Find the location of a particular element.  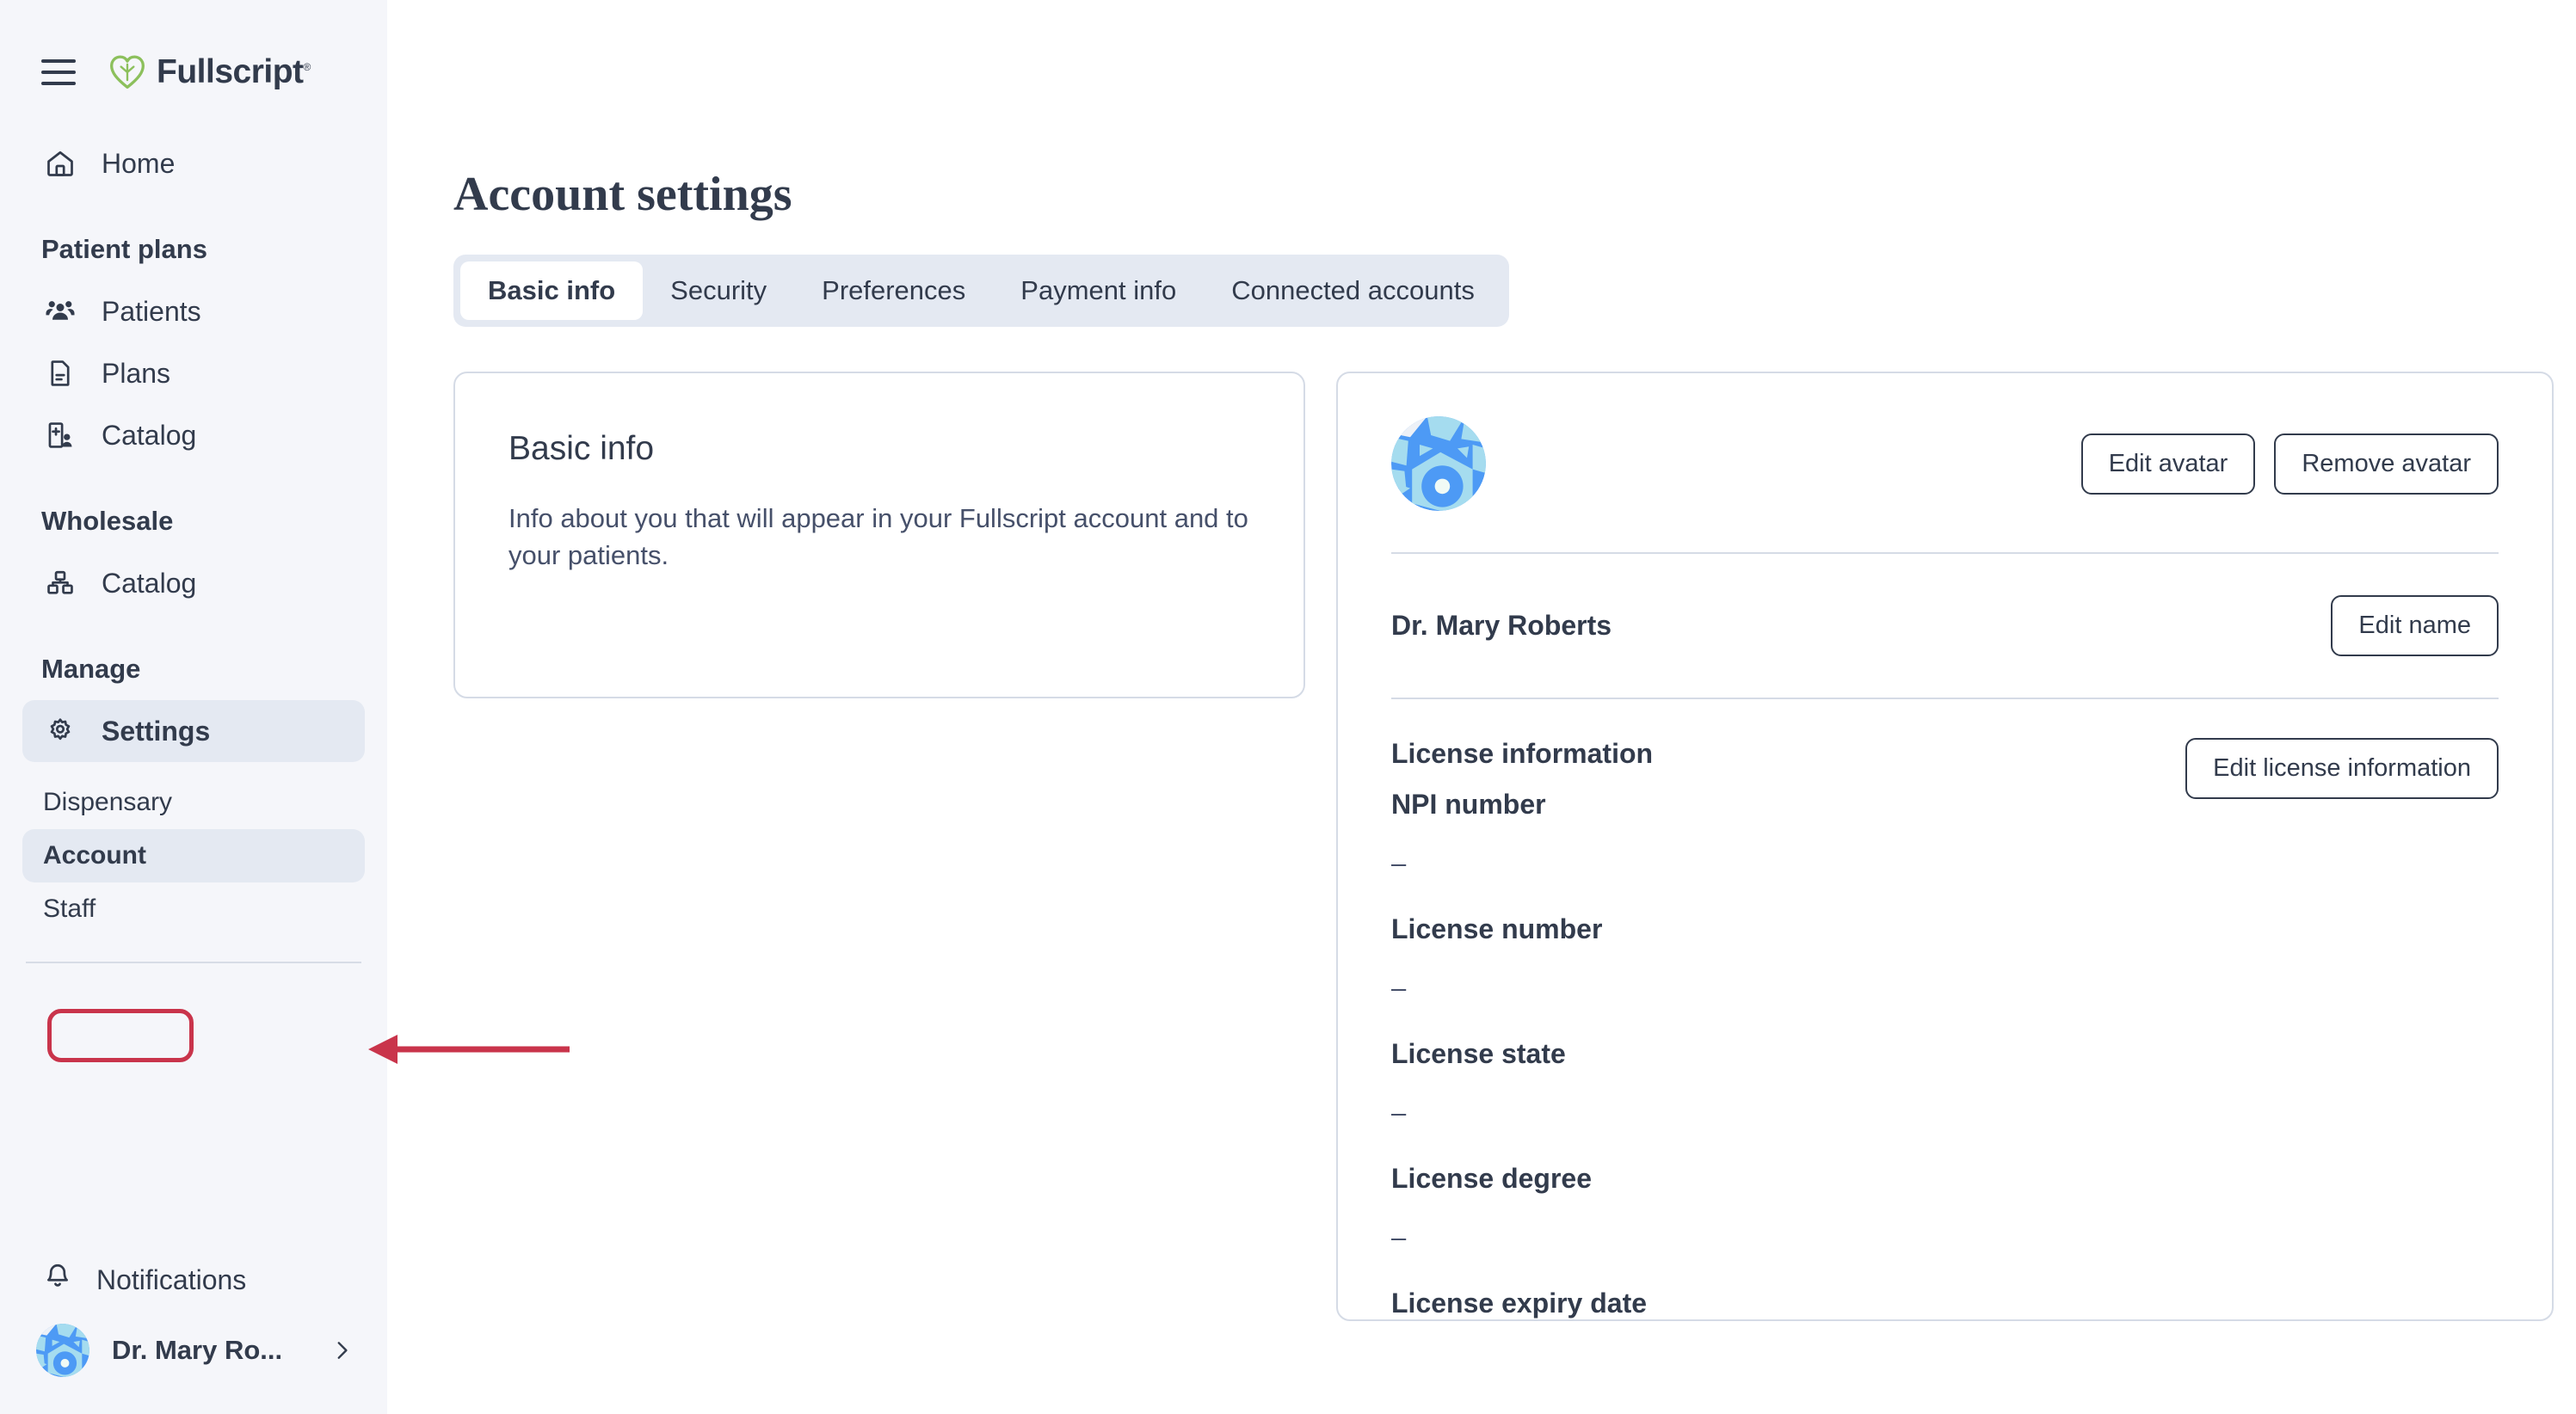

tab-preferences: Preferences is located at coordinates (894, 290).